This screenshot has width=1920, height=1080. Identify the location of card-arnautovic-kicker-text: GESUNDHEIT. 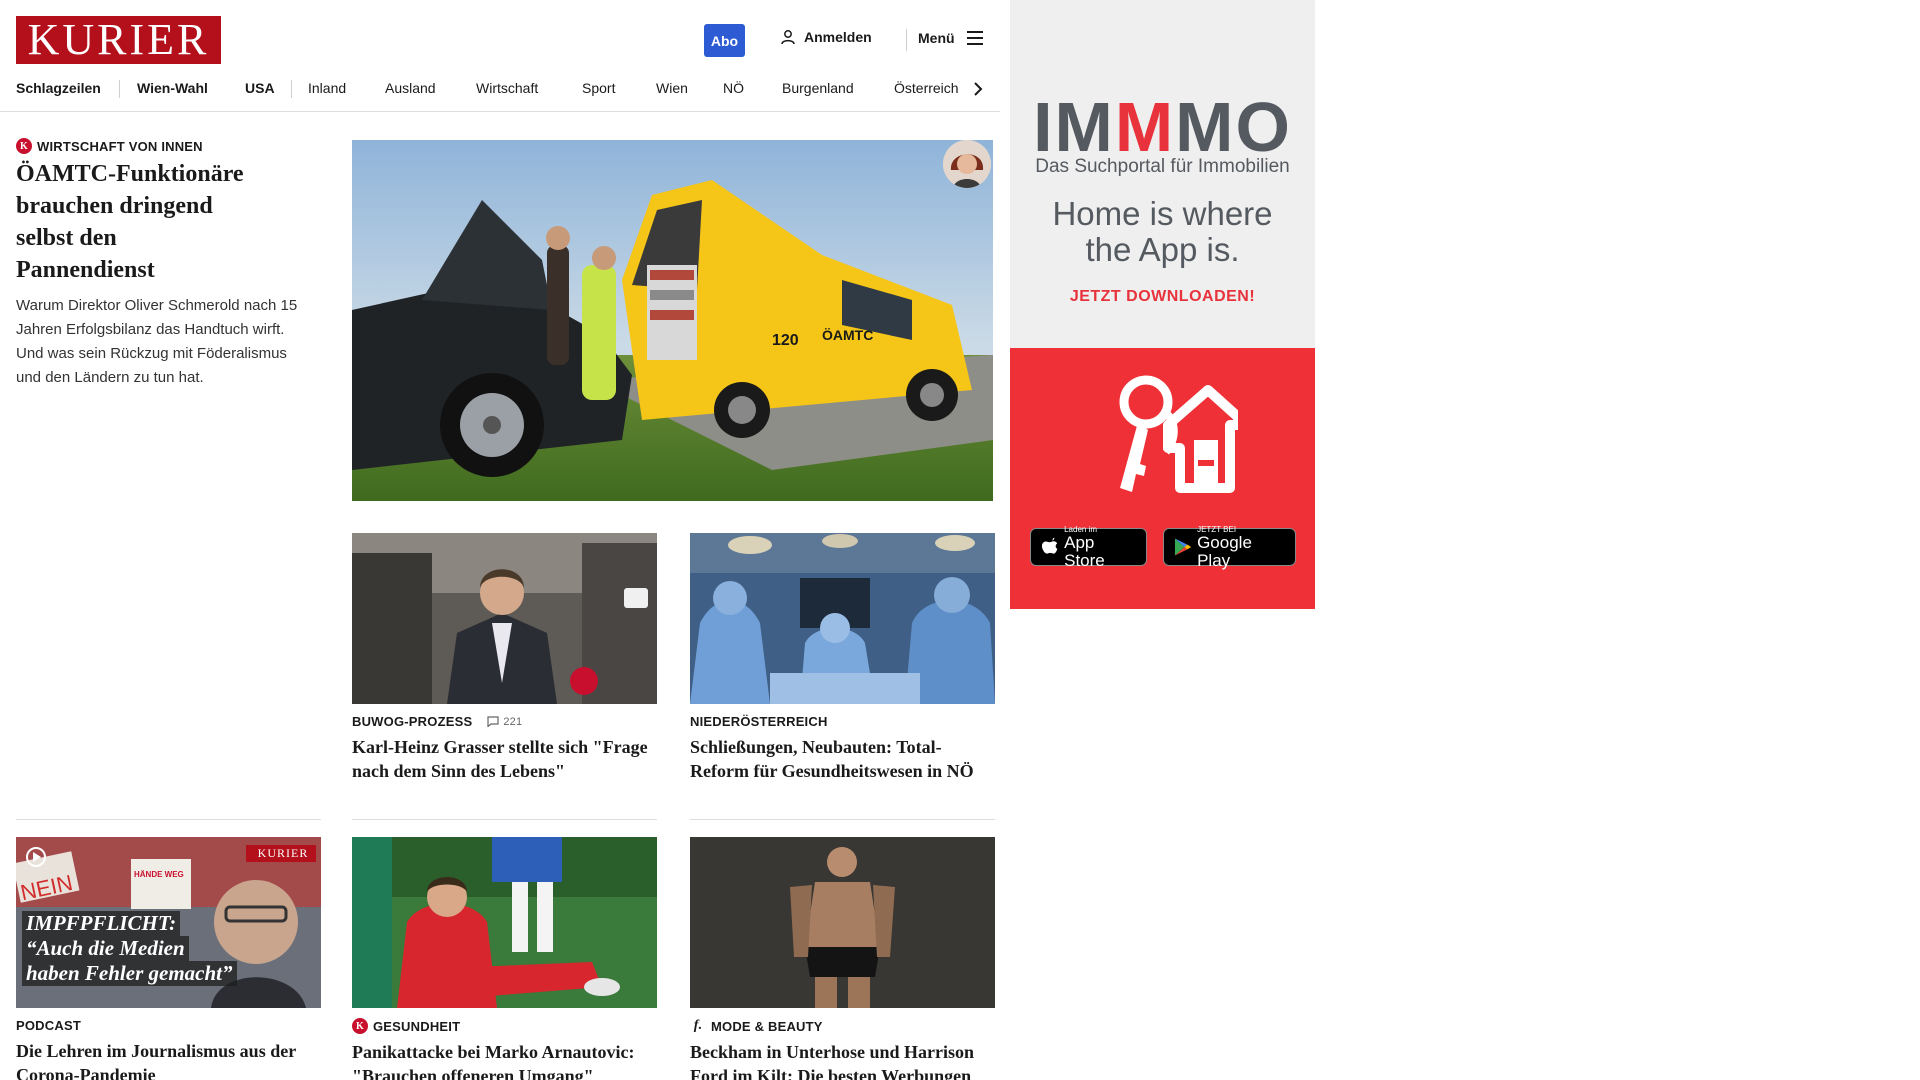
(417, 1026).